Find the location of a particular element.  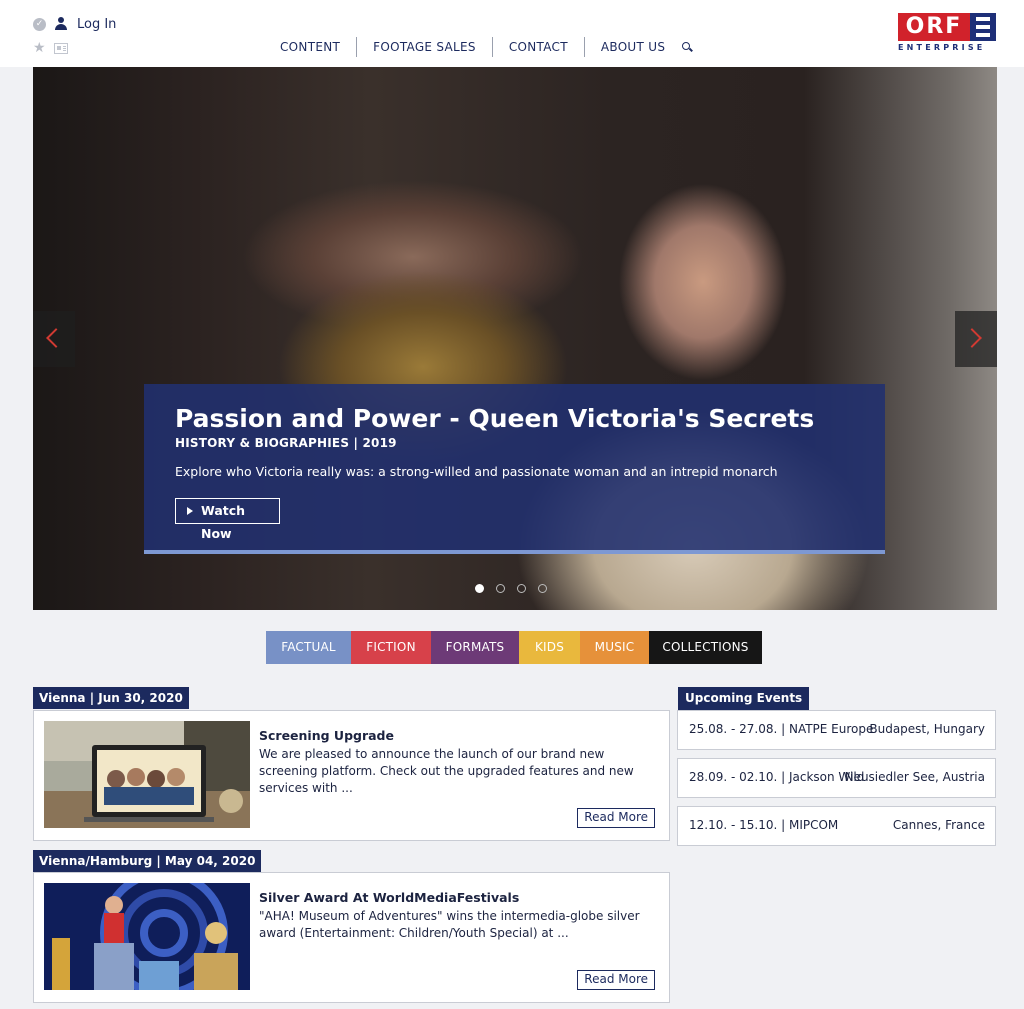

hero-meta: HISTORY & BIOGRAPHIES | 2019 is located at coordinates (286, 443).